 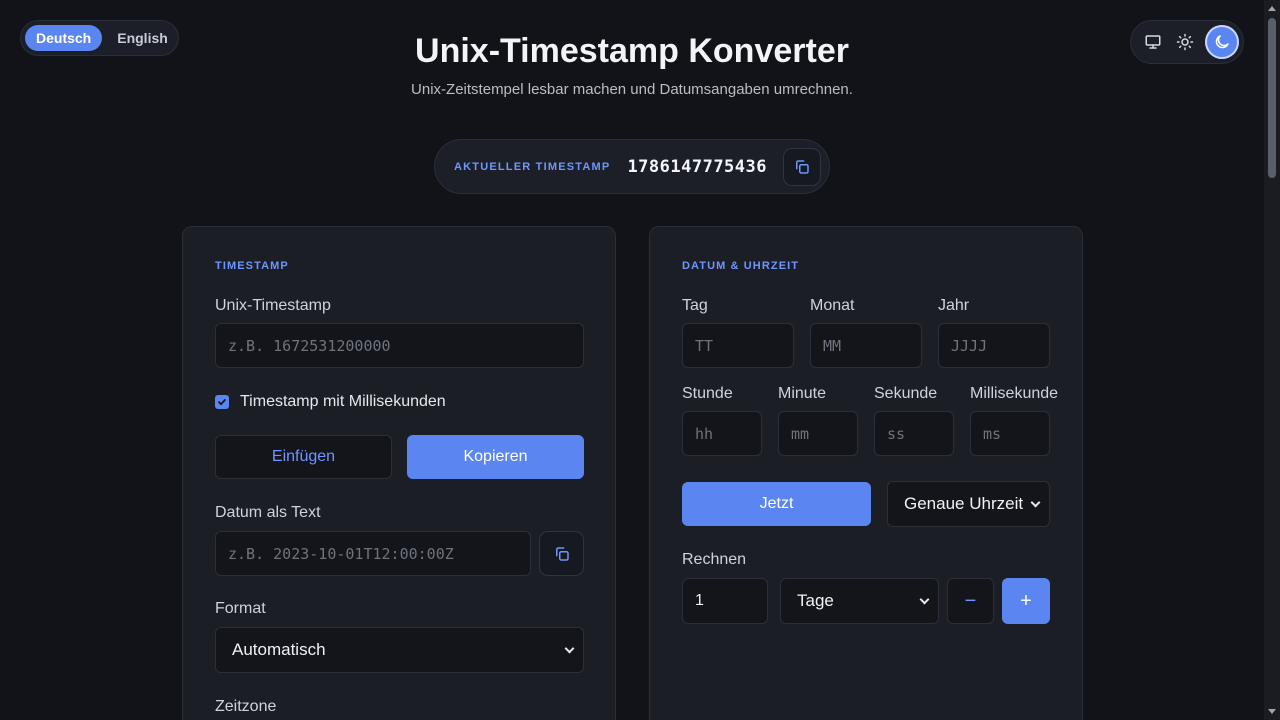 What do you see at coordinates (399, 345) in the screenshot?
I see `unix-timestamp-input: z.B. 1672531200000` at bounding box center [399, 345].